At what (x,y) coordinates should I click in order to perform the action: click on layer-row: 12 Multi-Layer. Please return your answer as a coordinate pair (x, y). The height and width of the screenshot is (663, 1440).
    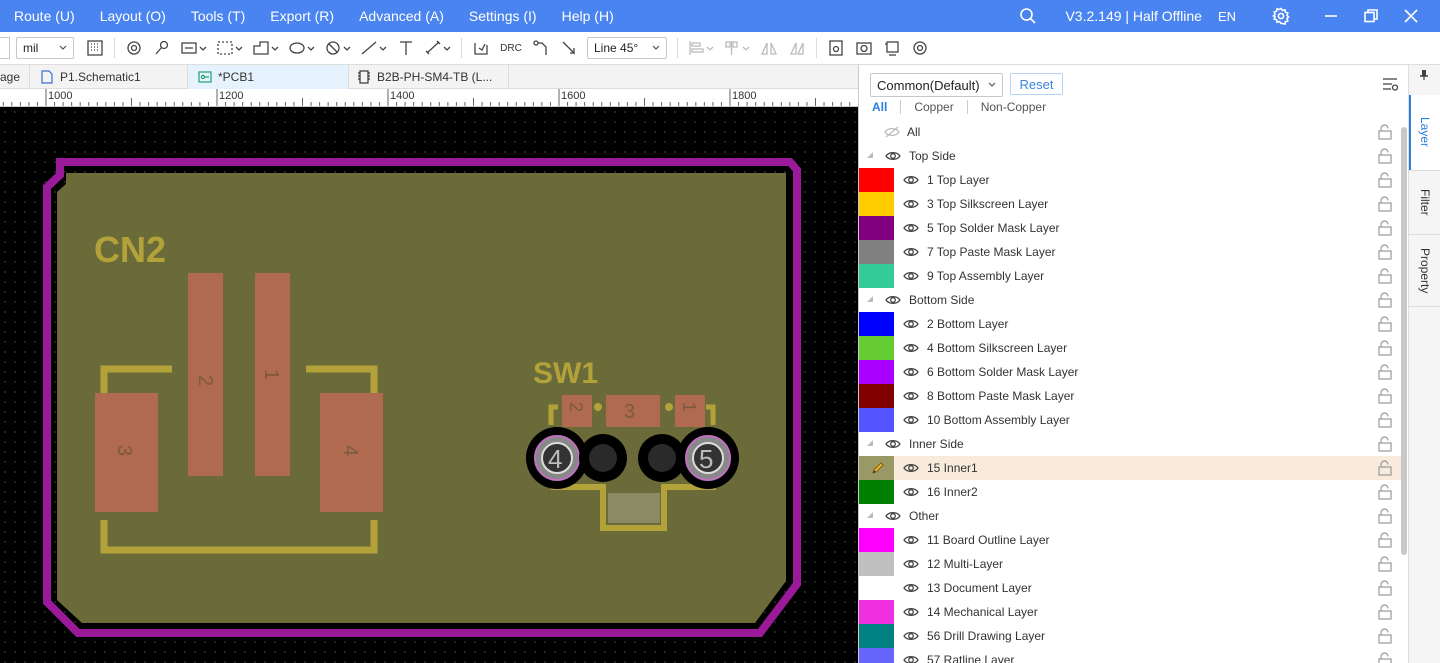
    Looking at the image, I should click on (1131, 564).